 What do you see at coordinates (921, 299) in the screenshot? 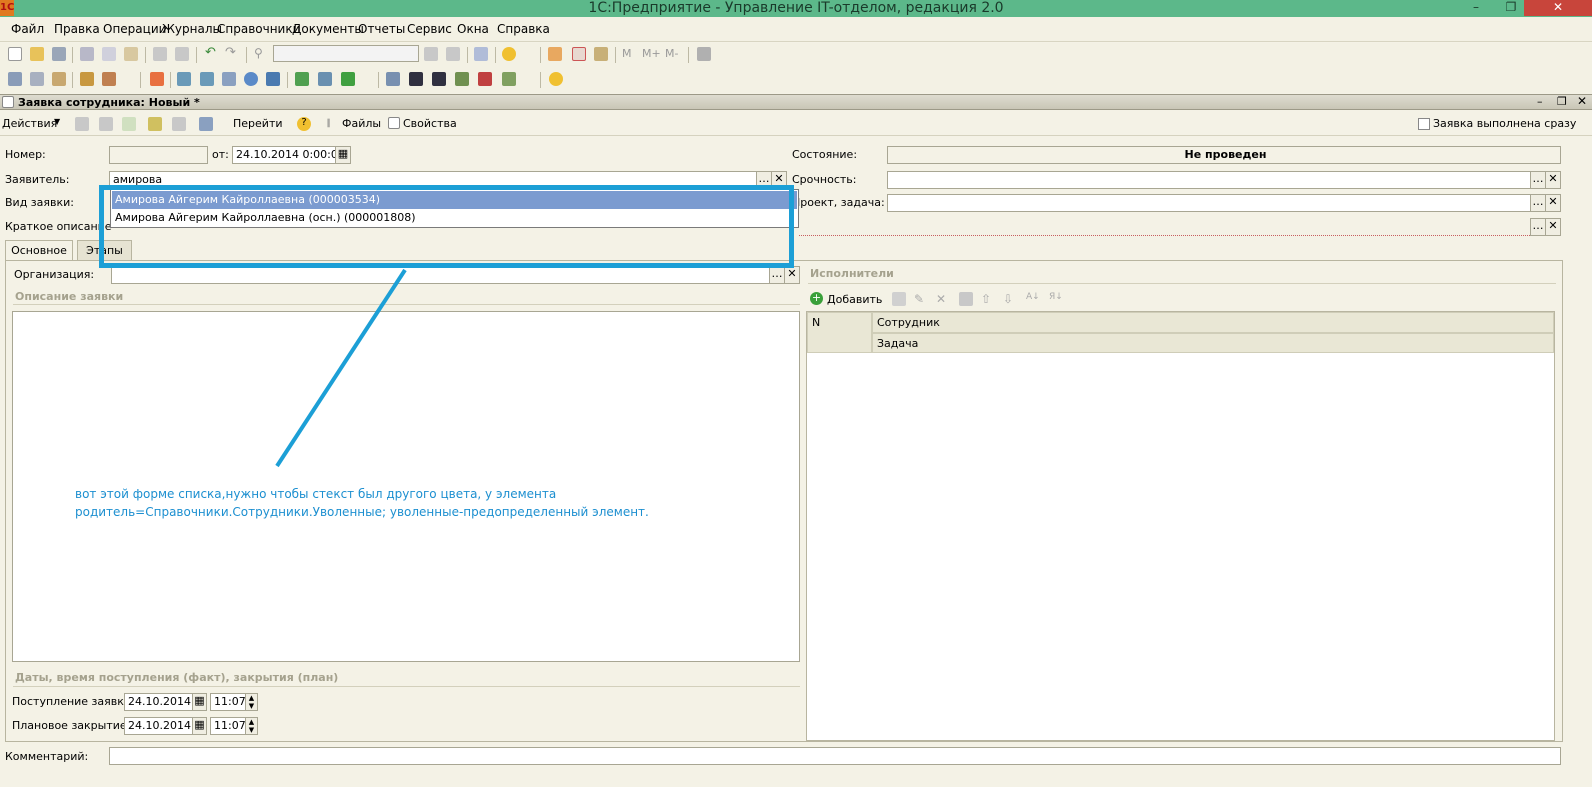
I see `edit-row-icon: ✎` at bounding box center [921, 299].